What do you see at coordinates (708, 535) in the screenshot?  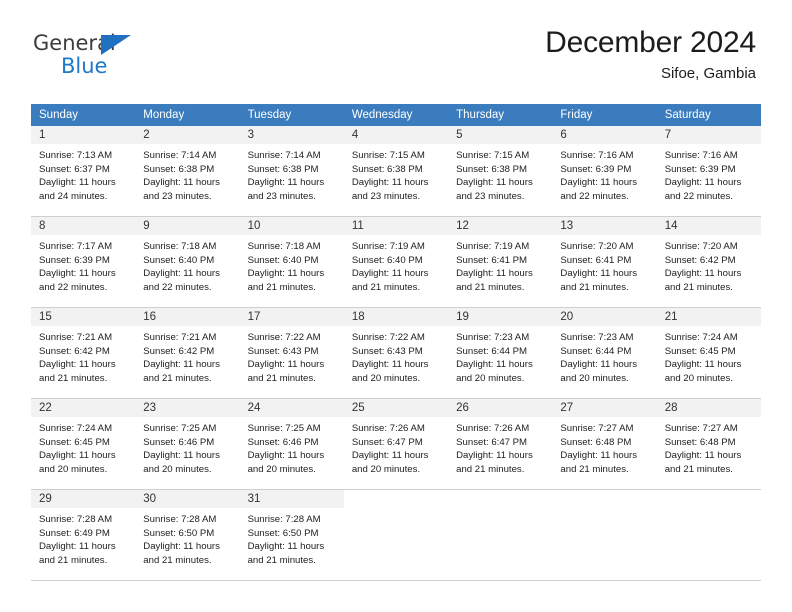 I see `day-cell-empty` at bounding box center [708, 535].